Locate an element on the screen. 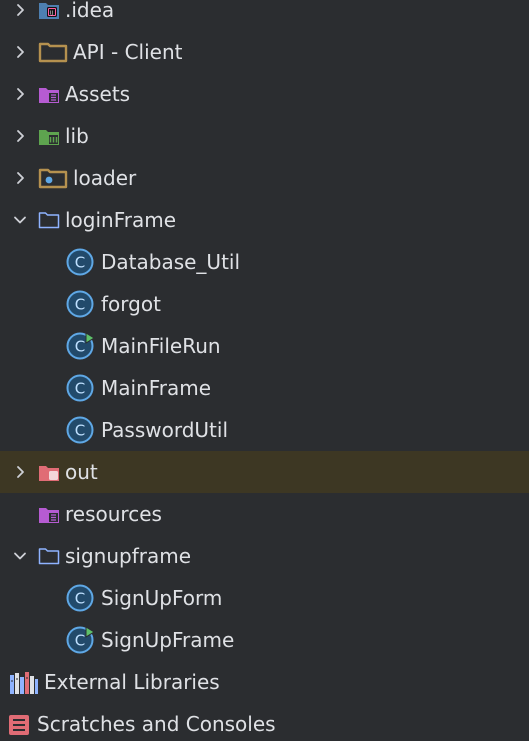 Image resolution: width=529 pixels, height=741 pixels. tree-item-scratches-and-consoles: Scratches and Consoles is located at coordinates (264, 722).